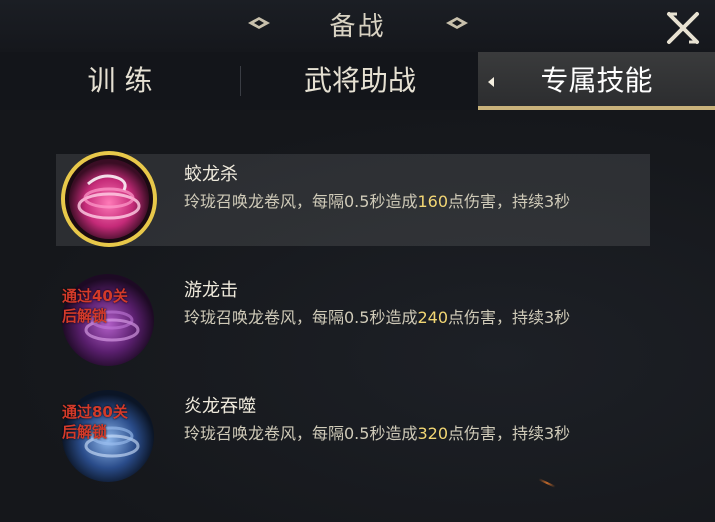  Describe the element at coordinates (547, 483) in the screenshot. I see `ember-spark` at that location.